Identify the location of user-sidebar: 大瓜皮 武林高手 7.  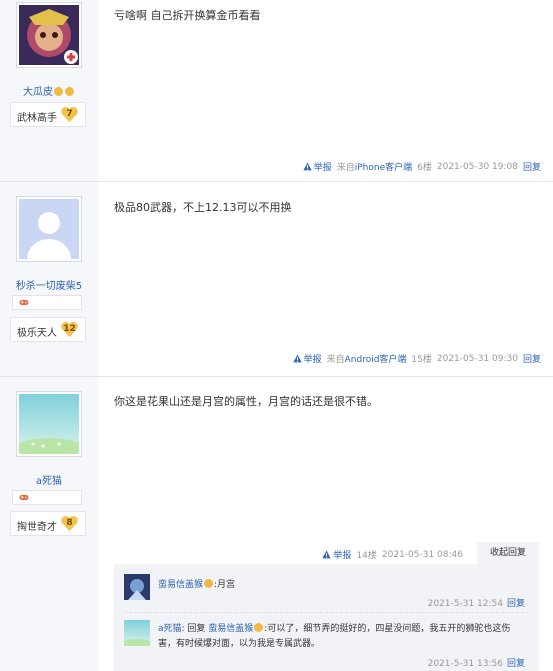
(49, 90).